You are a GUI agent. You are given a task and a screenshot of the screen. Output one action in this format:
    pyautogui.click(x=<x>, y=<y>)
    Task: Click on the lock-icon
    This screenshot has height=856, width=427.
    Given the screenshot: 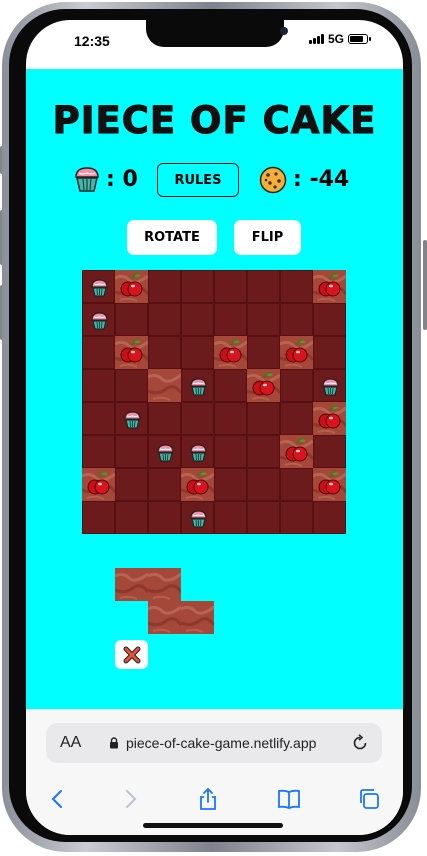 What is the action you would take?
    pyautogui.click(x=114, y=743)
    